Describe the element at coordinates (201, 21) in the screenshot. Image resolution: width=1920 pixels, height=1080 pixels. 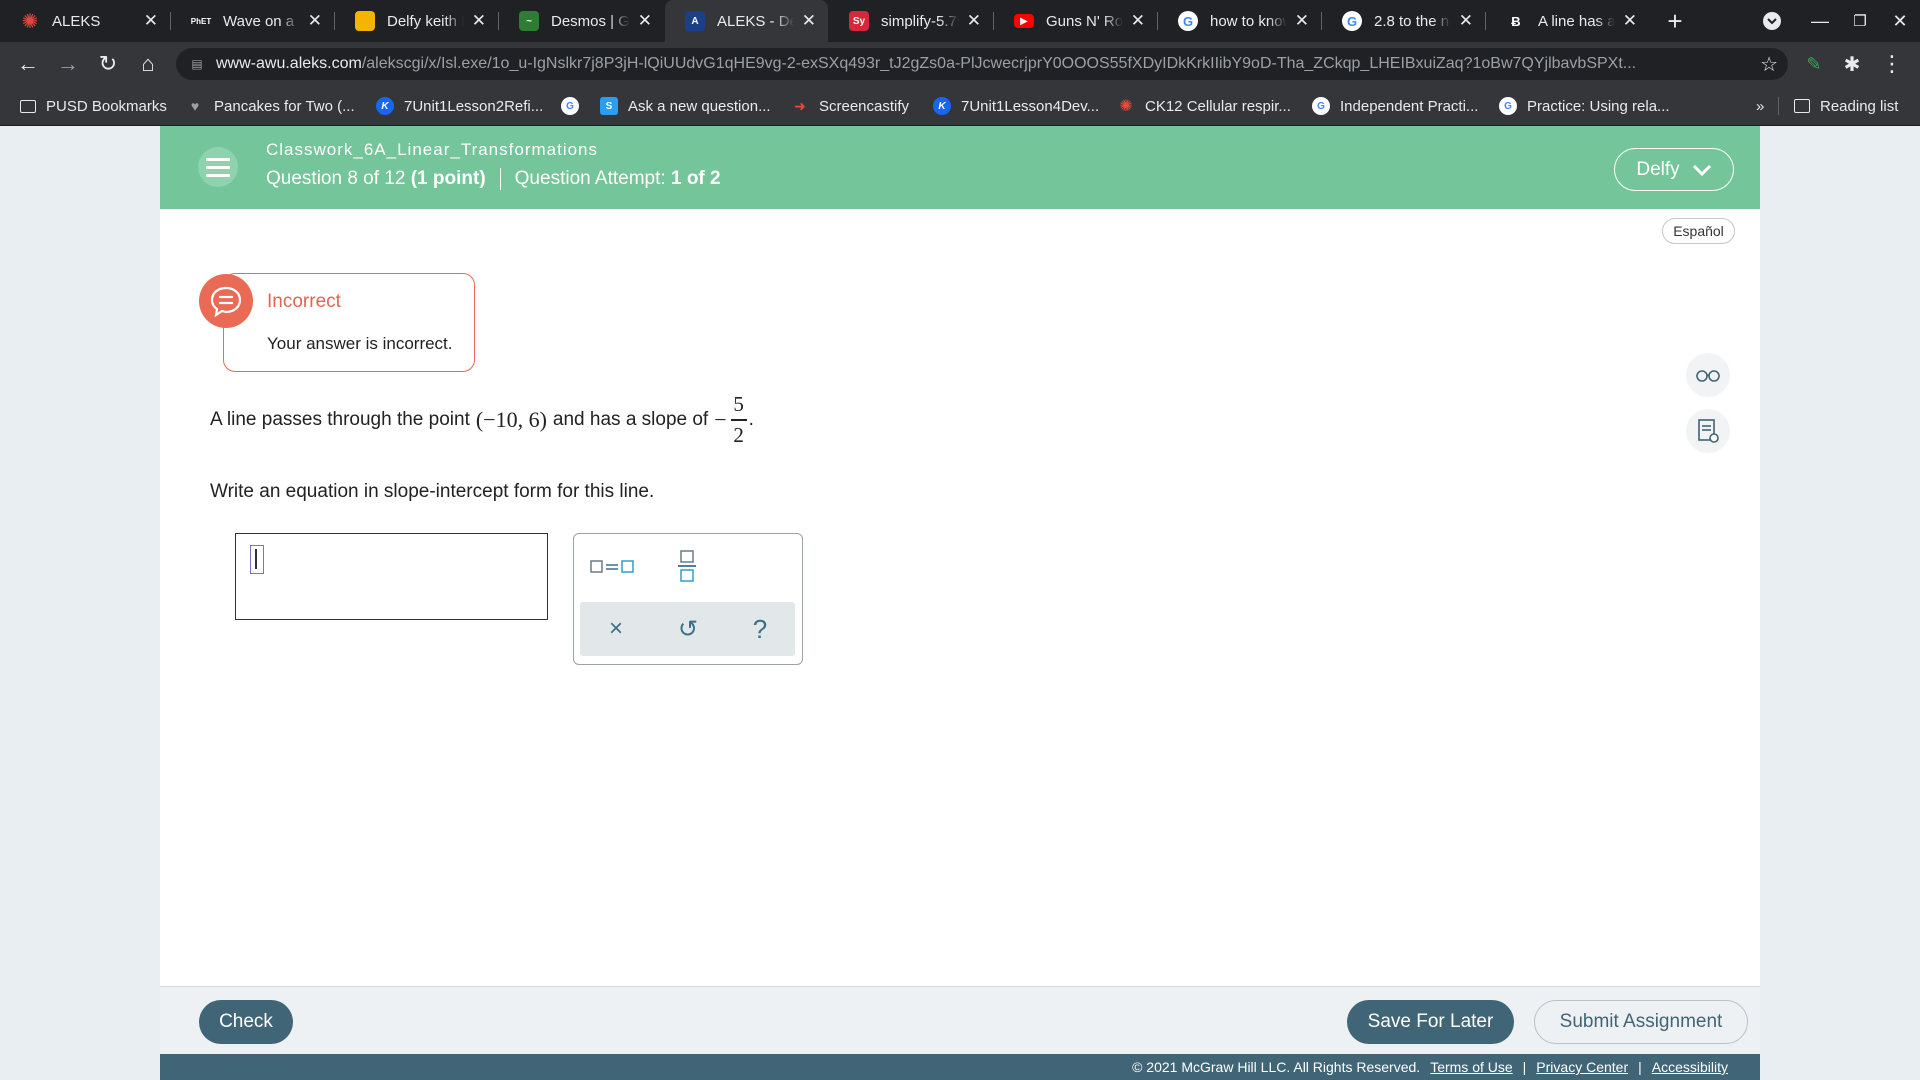
I see `phet-icon: PhET` at that location.